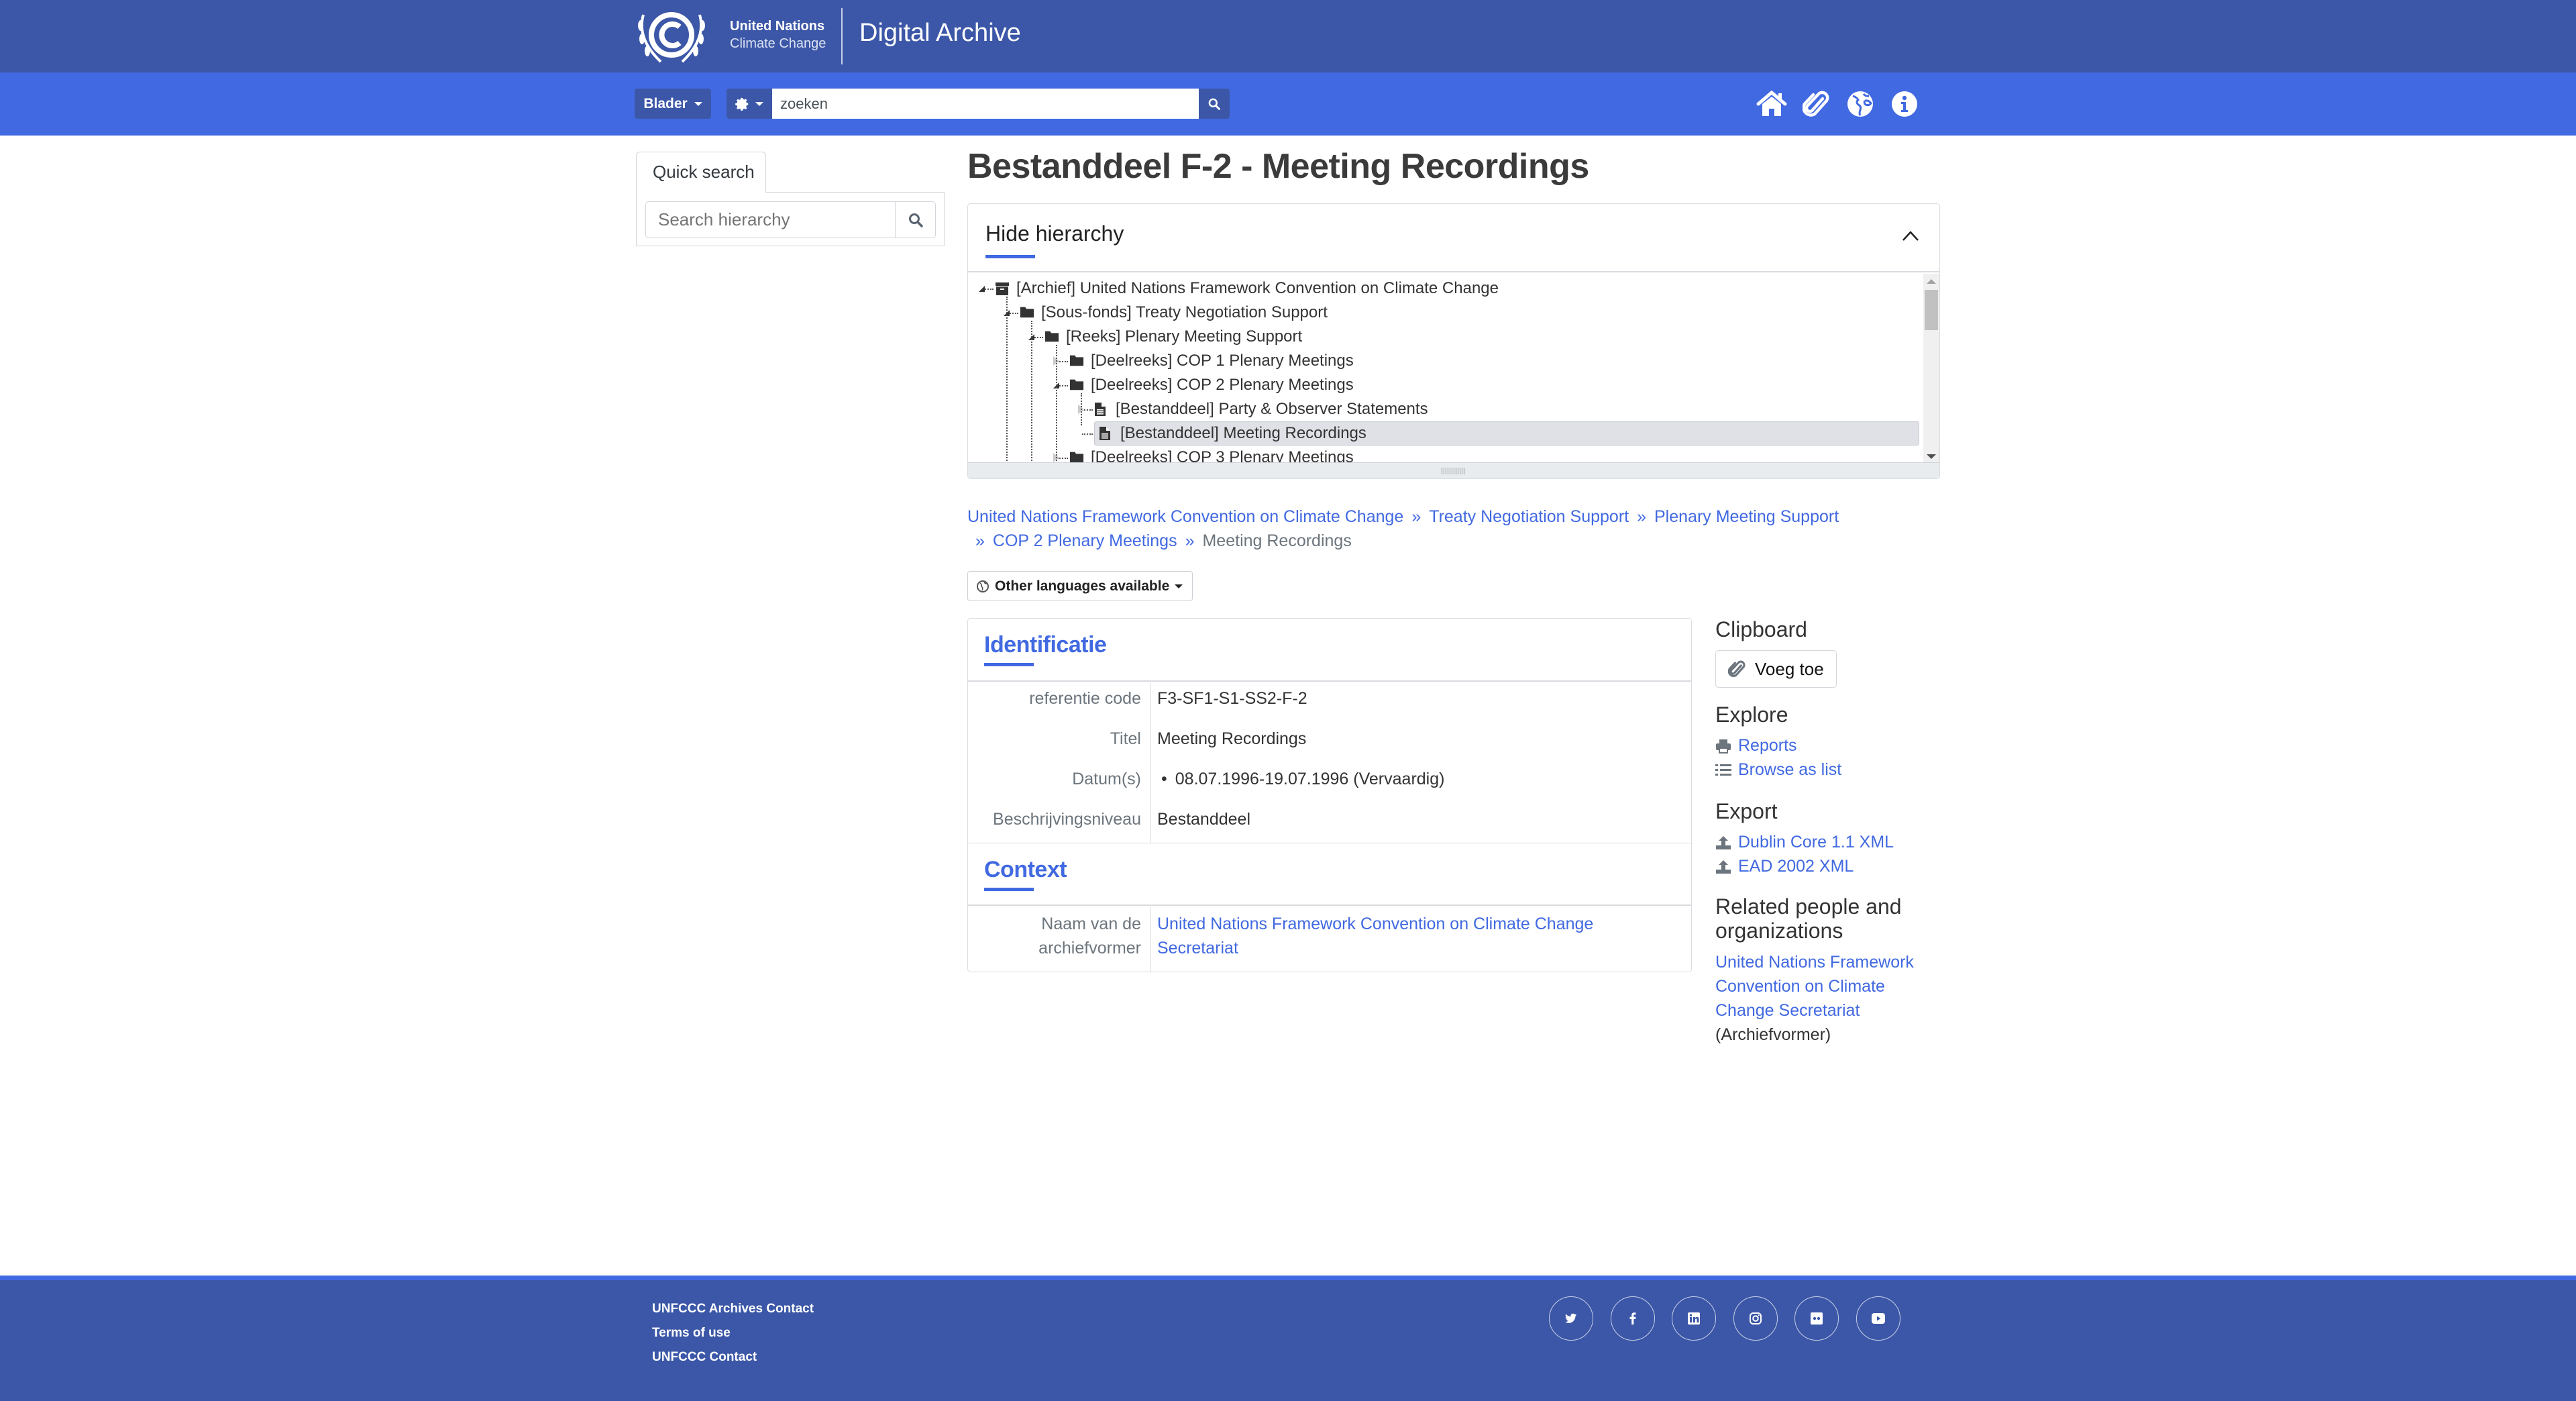  What do you see at coordinates (665, 103) in the screenshot?
I see `browse-label: Blader` at bounding box center [665, 103].